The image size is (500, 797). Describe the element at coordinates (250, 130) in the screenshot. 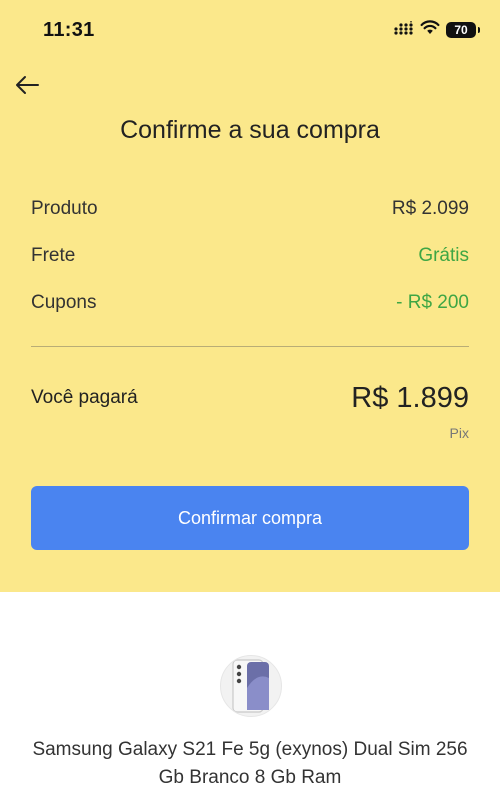

I see `page-title: Confirme a sua compra` at that location.